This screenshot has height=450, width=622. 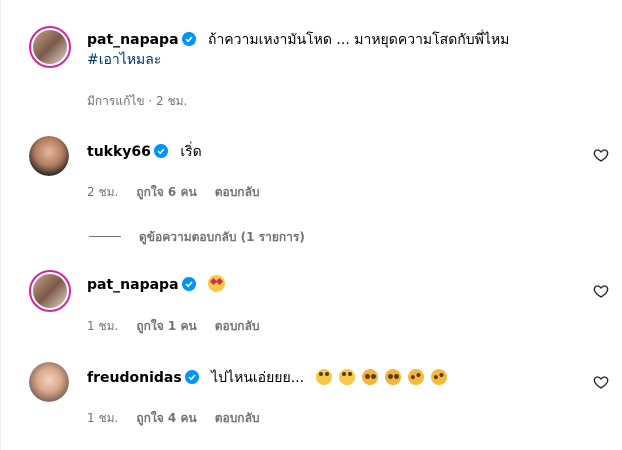 I want to click on comment-likes: ถูกใจ 1 คน, so click(x=166, y=326).